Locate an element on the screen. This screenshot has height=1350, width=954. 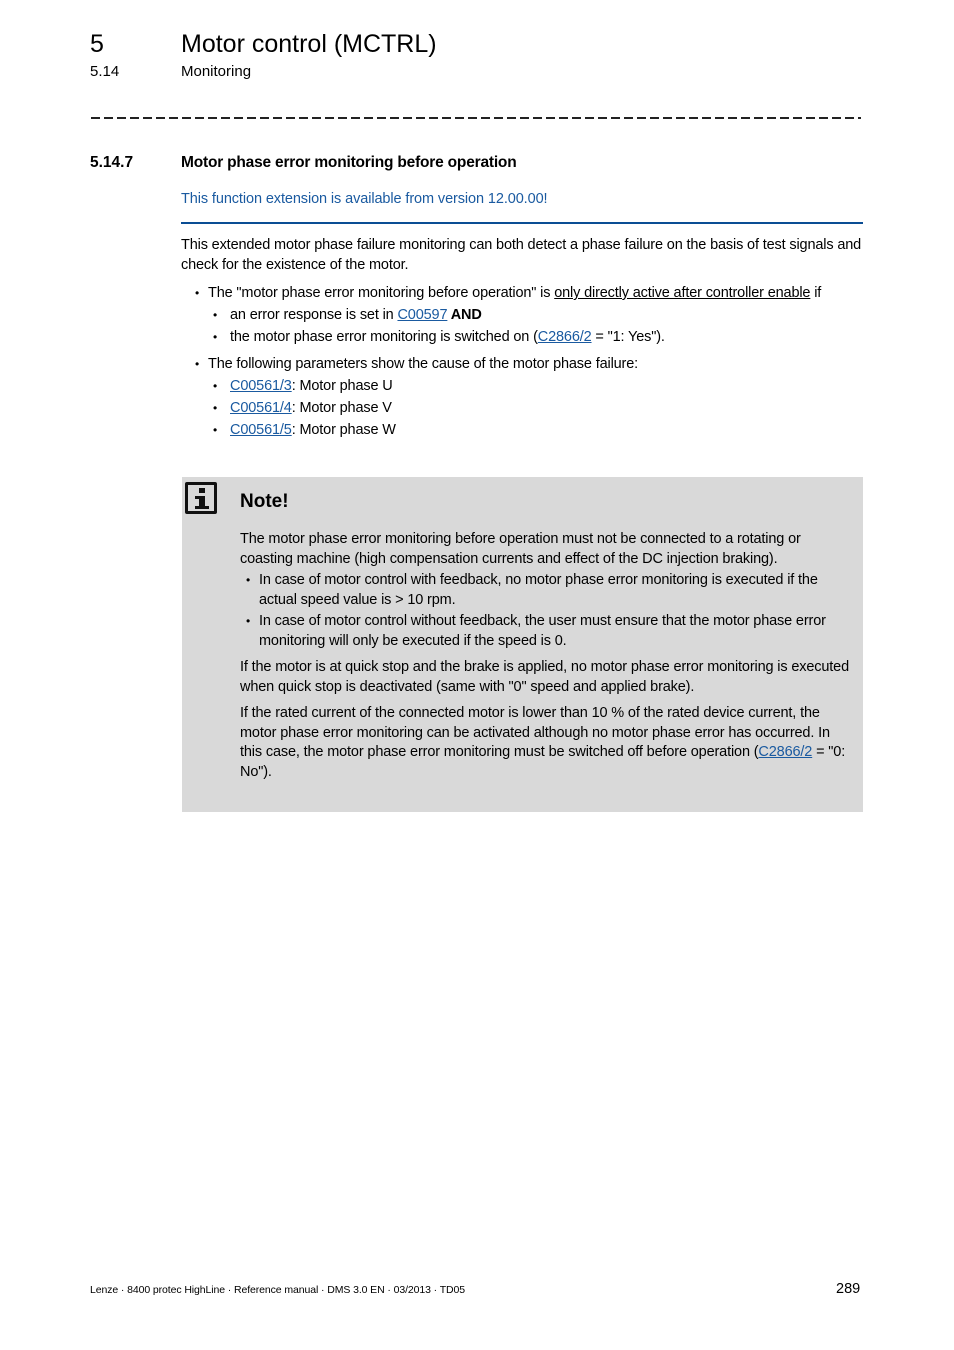
section-number: 5.14 is located at coordinates (105, 71).